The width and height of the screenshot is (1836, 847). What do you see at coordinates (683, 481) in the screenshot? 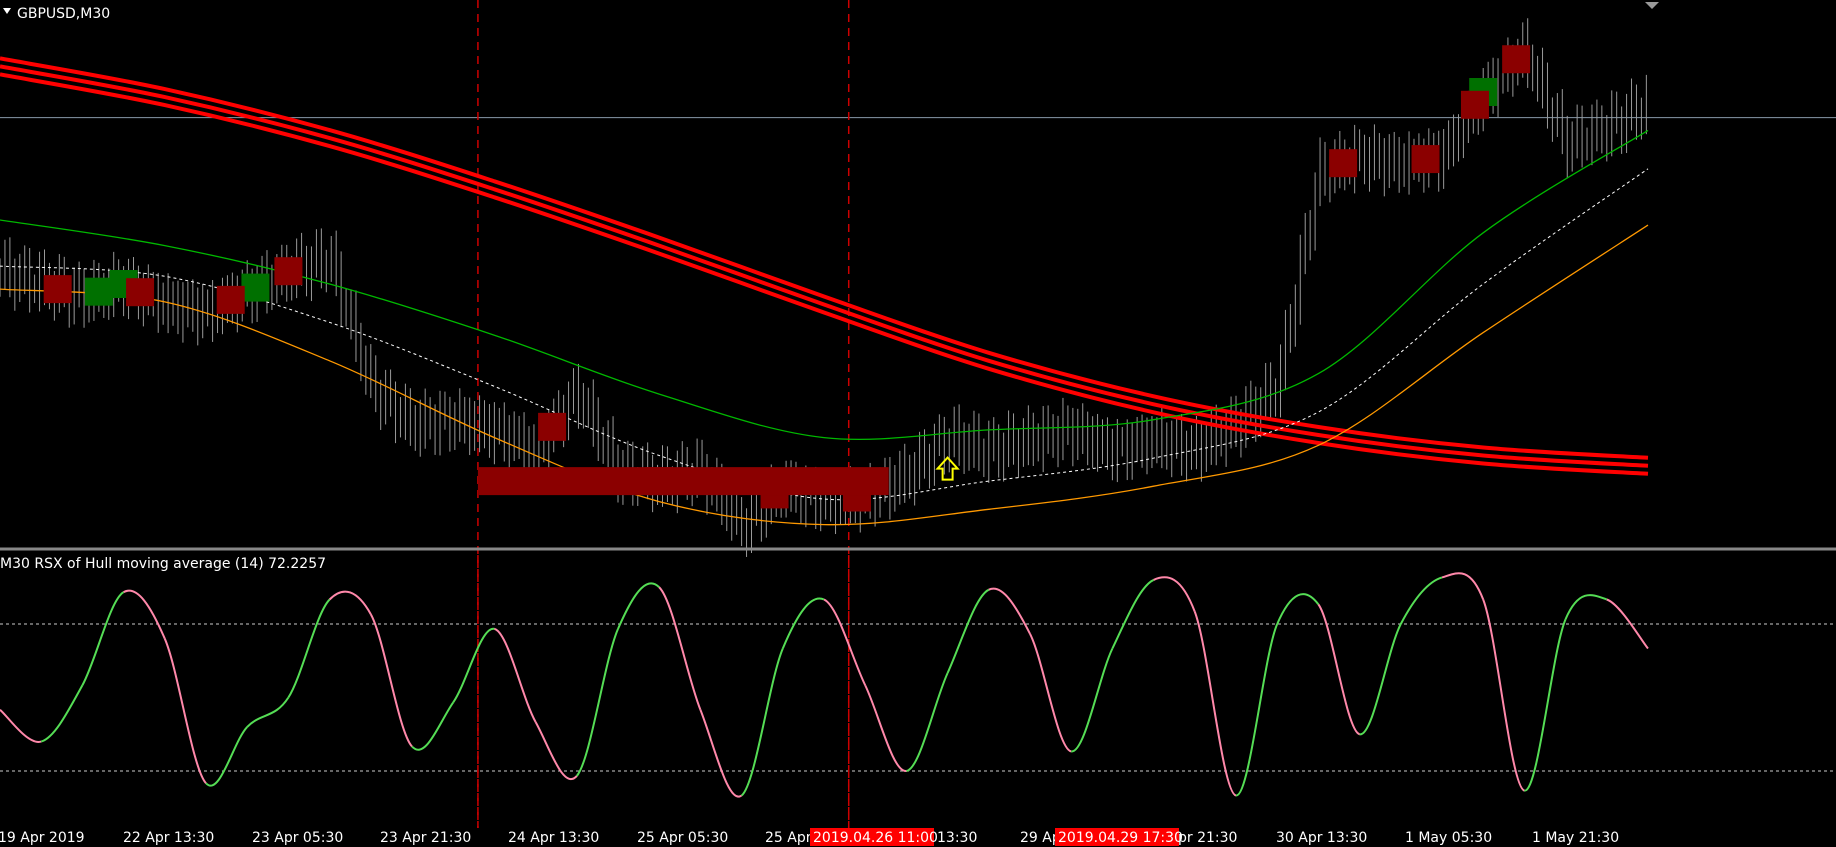
I see `bearish-zone-marker` at bounding box center [683, 481].